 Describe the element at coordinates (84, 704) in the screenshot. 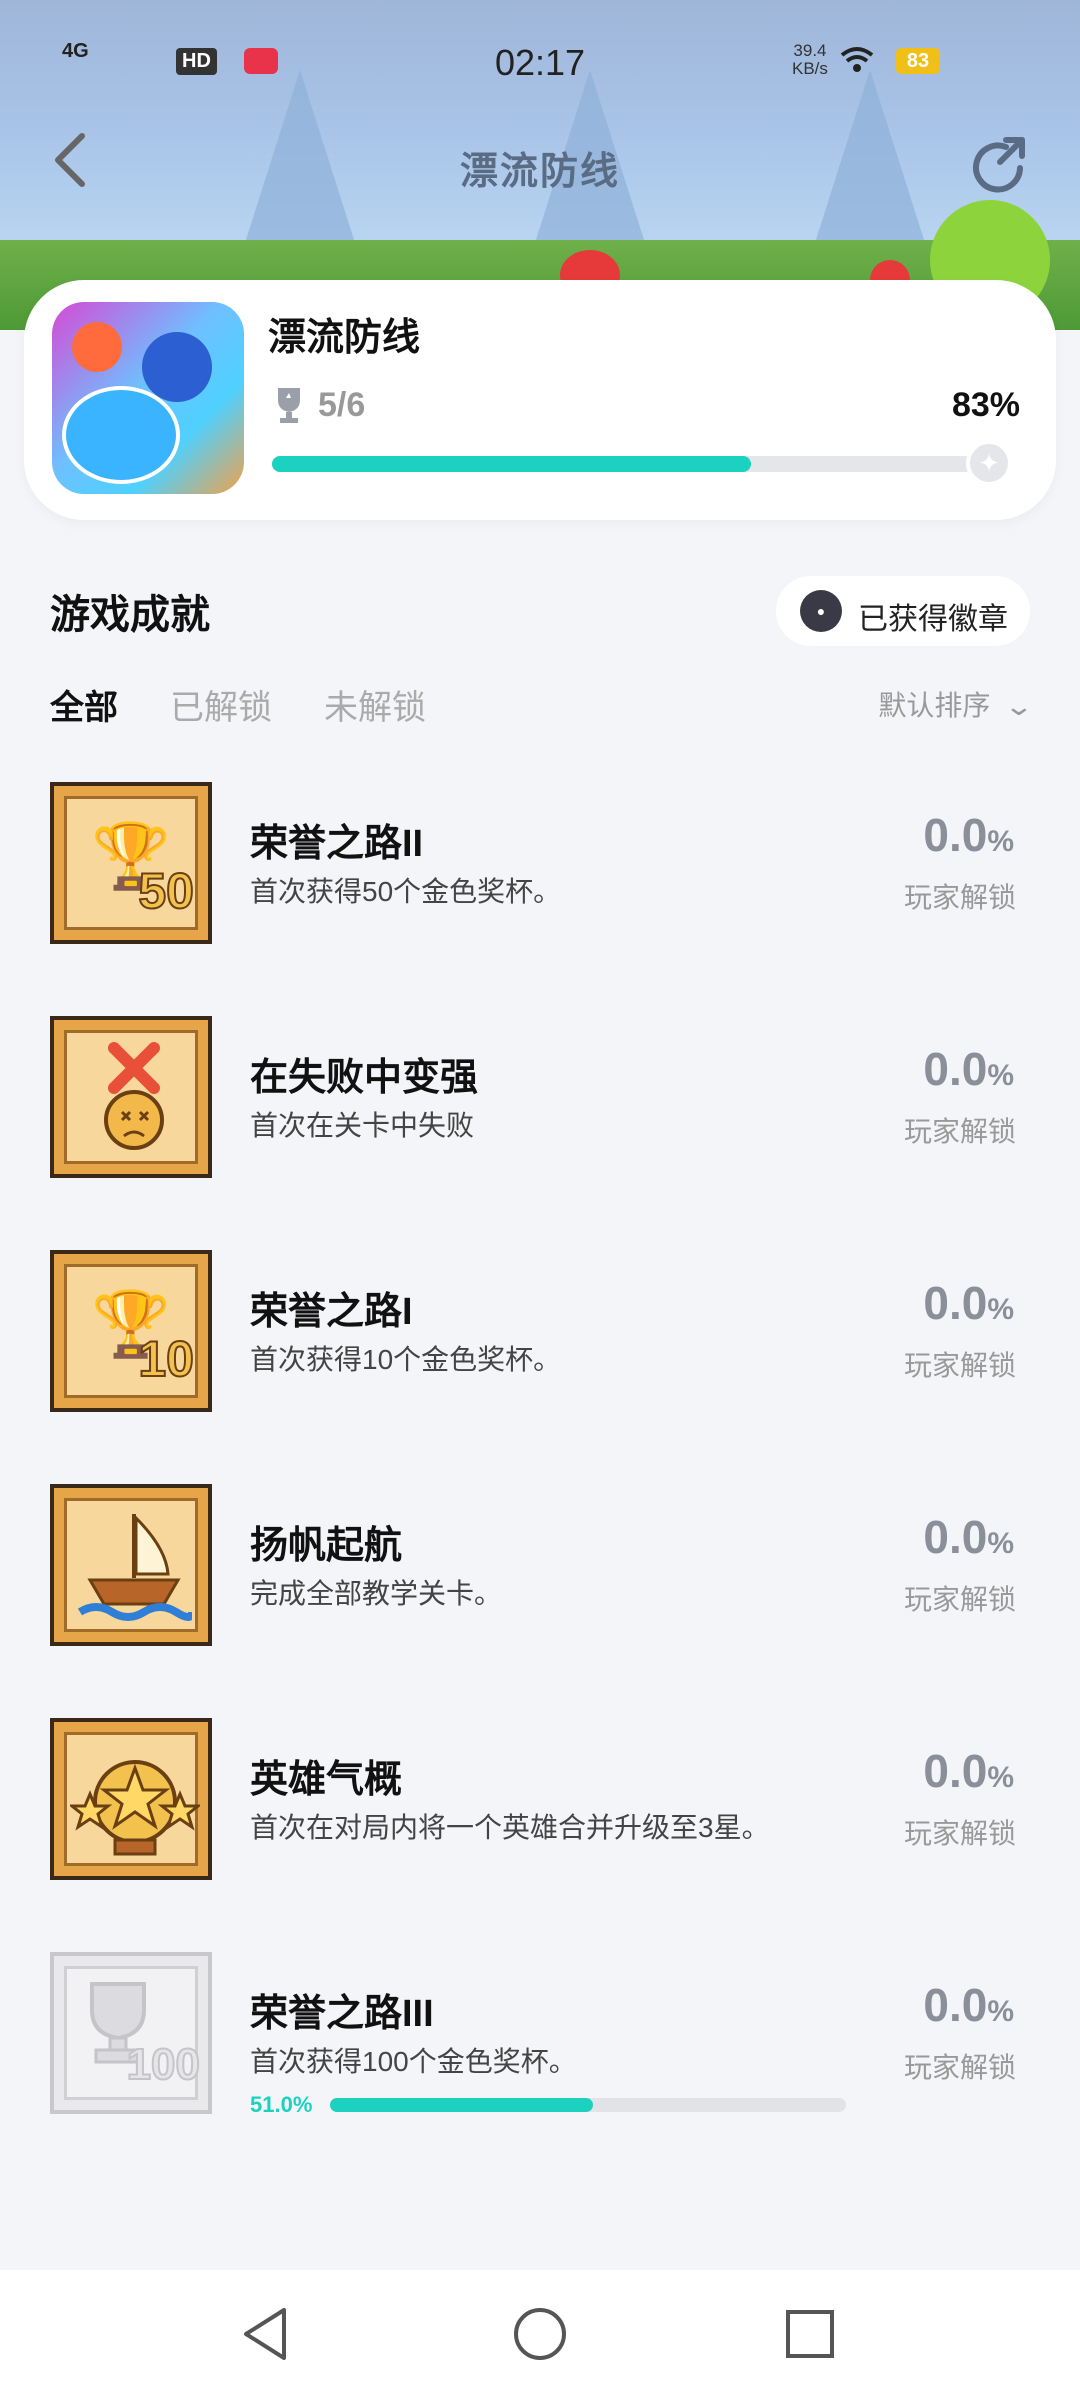

I see `tab-all: 全部` at that location.